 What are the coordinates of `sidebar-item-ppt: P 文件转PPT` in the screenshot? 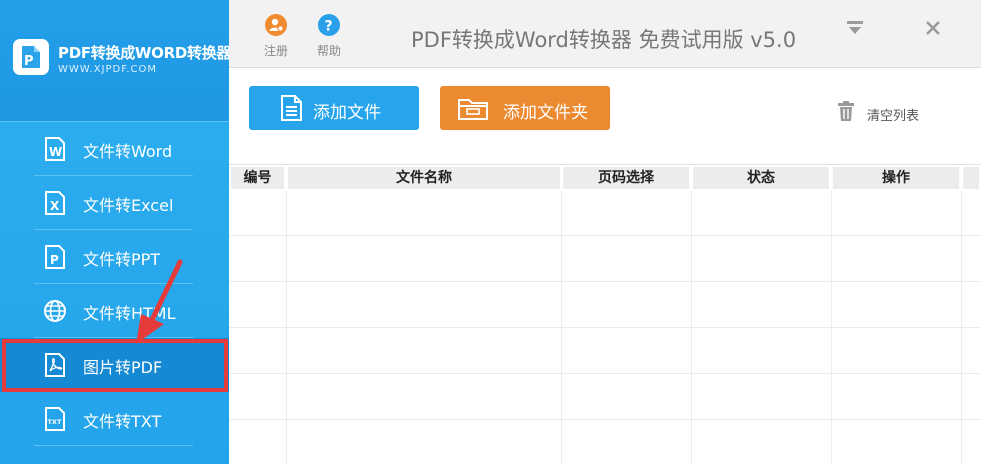 It's located at (114, 257).